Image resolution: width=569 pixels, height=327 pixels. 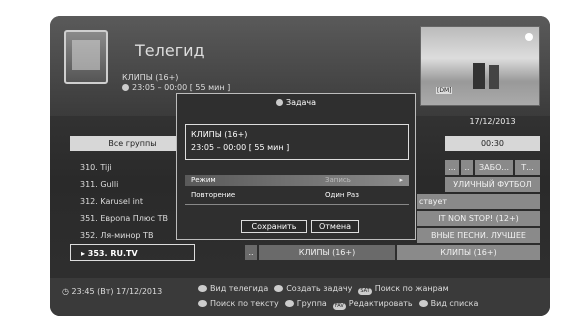 What do you see at coordinates (297, 204) in the screenshot?
I see `dialog-divider` at bounding box center [297, 204].